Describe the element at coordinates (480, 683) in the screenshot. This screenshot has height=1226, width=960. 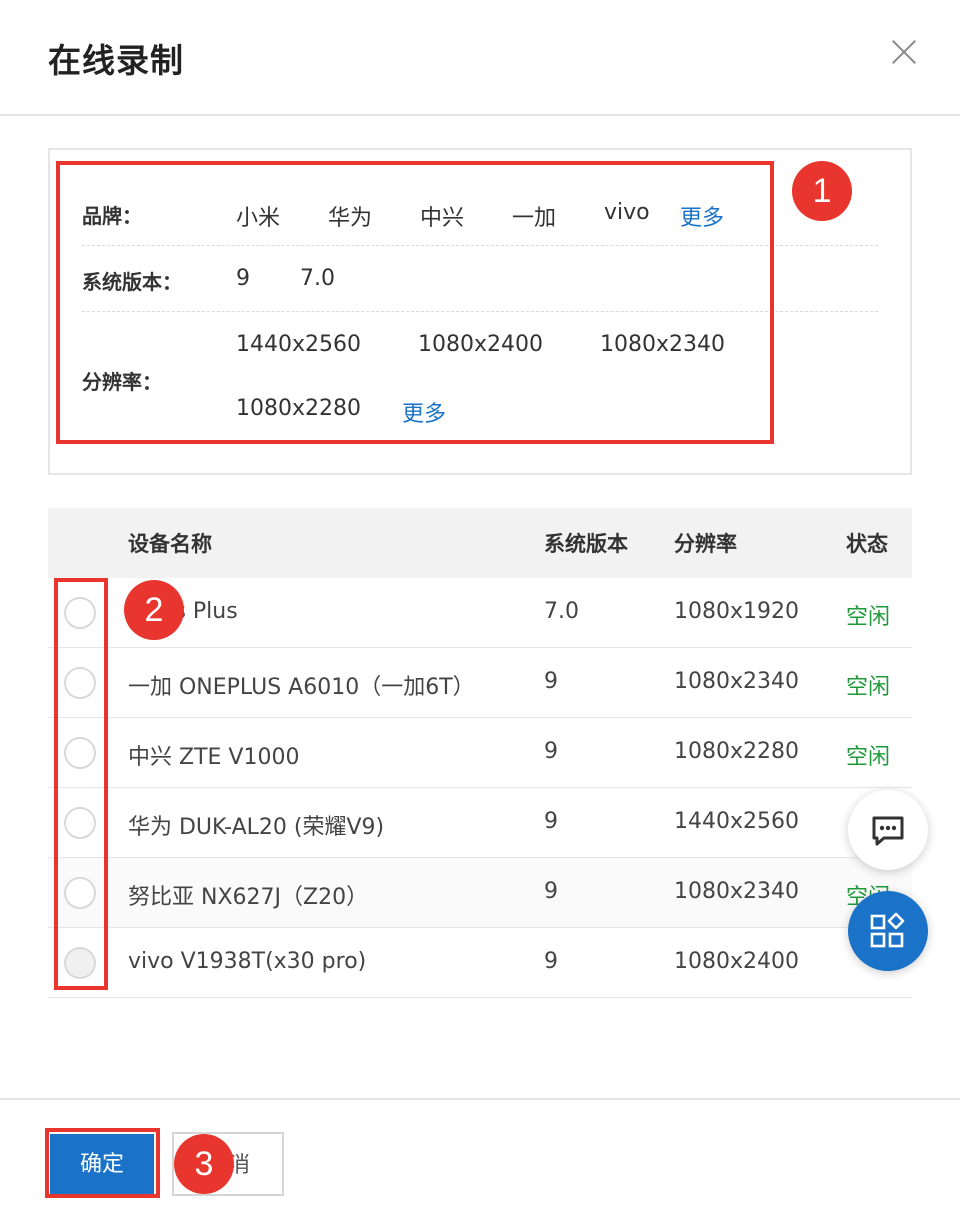
I see `table-row: 一加 ONEPLUS A6010（一加6T） 9 1080x2340 空闲` at that location.